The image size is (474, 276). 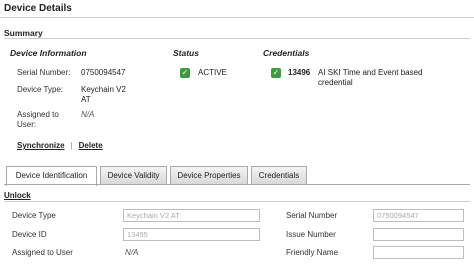 I want to click on form-issue-number-label: Issue Number, so click(x=311, y=234).